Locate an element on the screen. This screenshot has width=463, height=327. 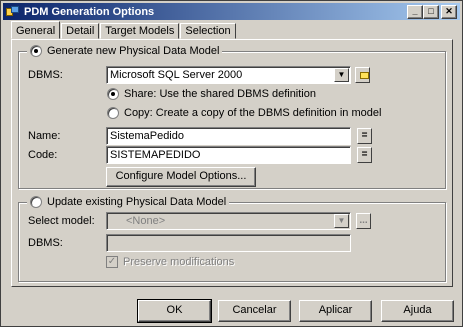
select-model-label: Select model: is located at coordinates (61, 221).